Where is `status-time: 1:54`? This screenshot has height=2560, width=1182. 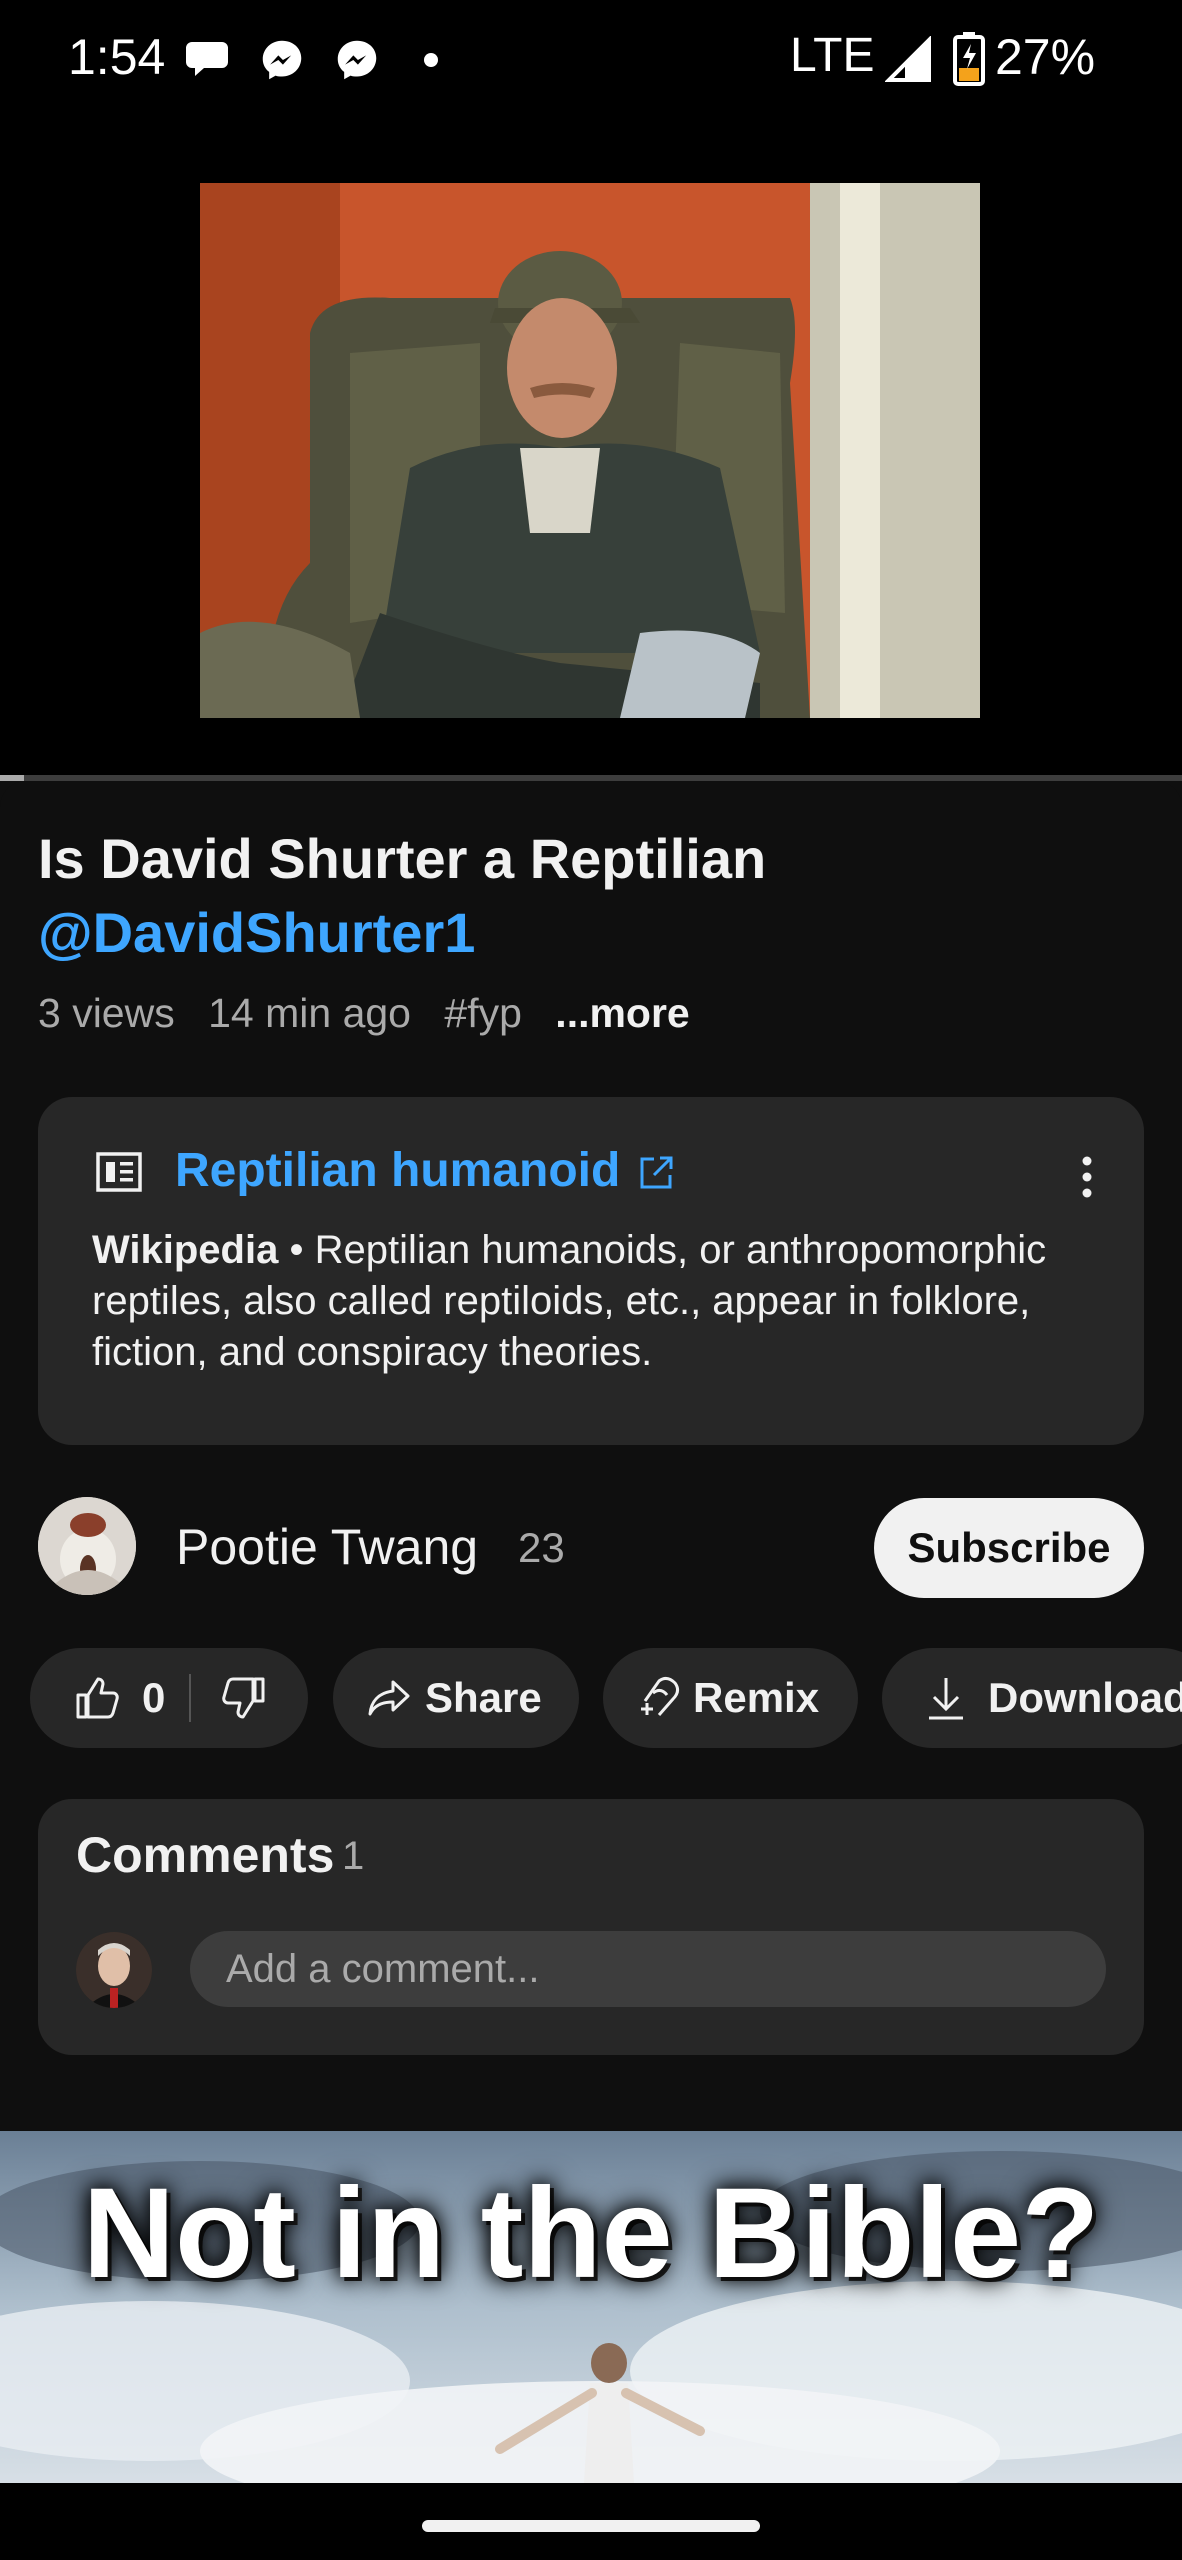
status-time: 1:54 is located at coordinates (117, 57).